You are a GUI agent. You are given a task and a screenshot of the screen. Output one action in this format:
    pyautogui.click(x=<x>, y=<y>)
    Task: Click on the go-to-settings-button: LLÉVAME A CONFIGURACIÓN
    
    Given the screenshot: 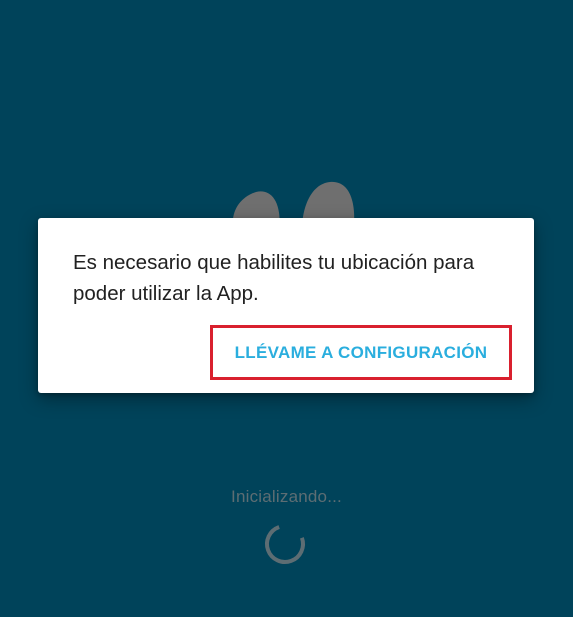 What is the action you would take?
    pyautogui.click(x=361, y=352)
    